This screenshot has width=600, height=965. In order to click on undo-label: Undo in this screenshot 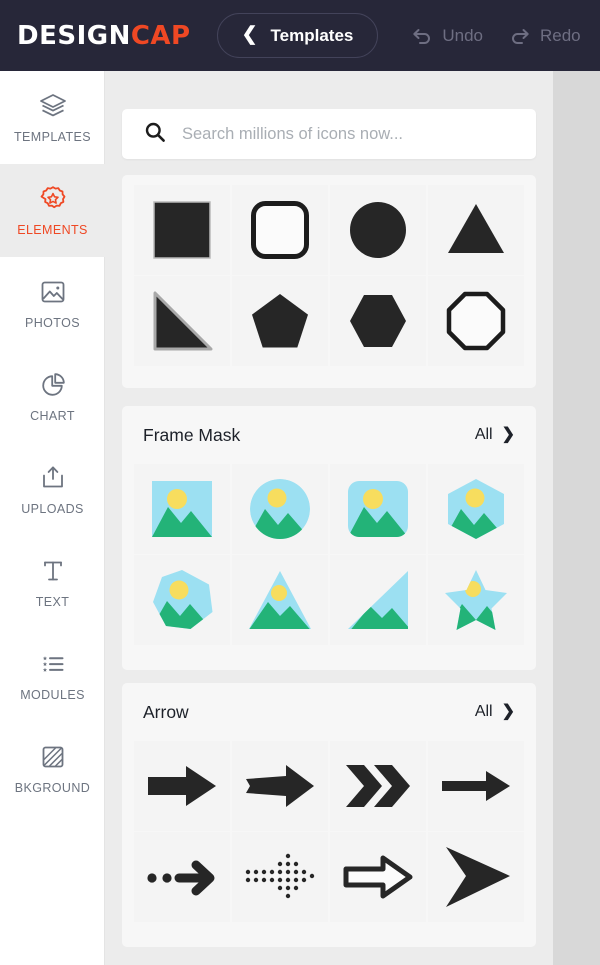, I will do `click(462, 35)`.